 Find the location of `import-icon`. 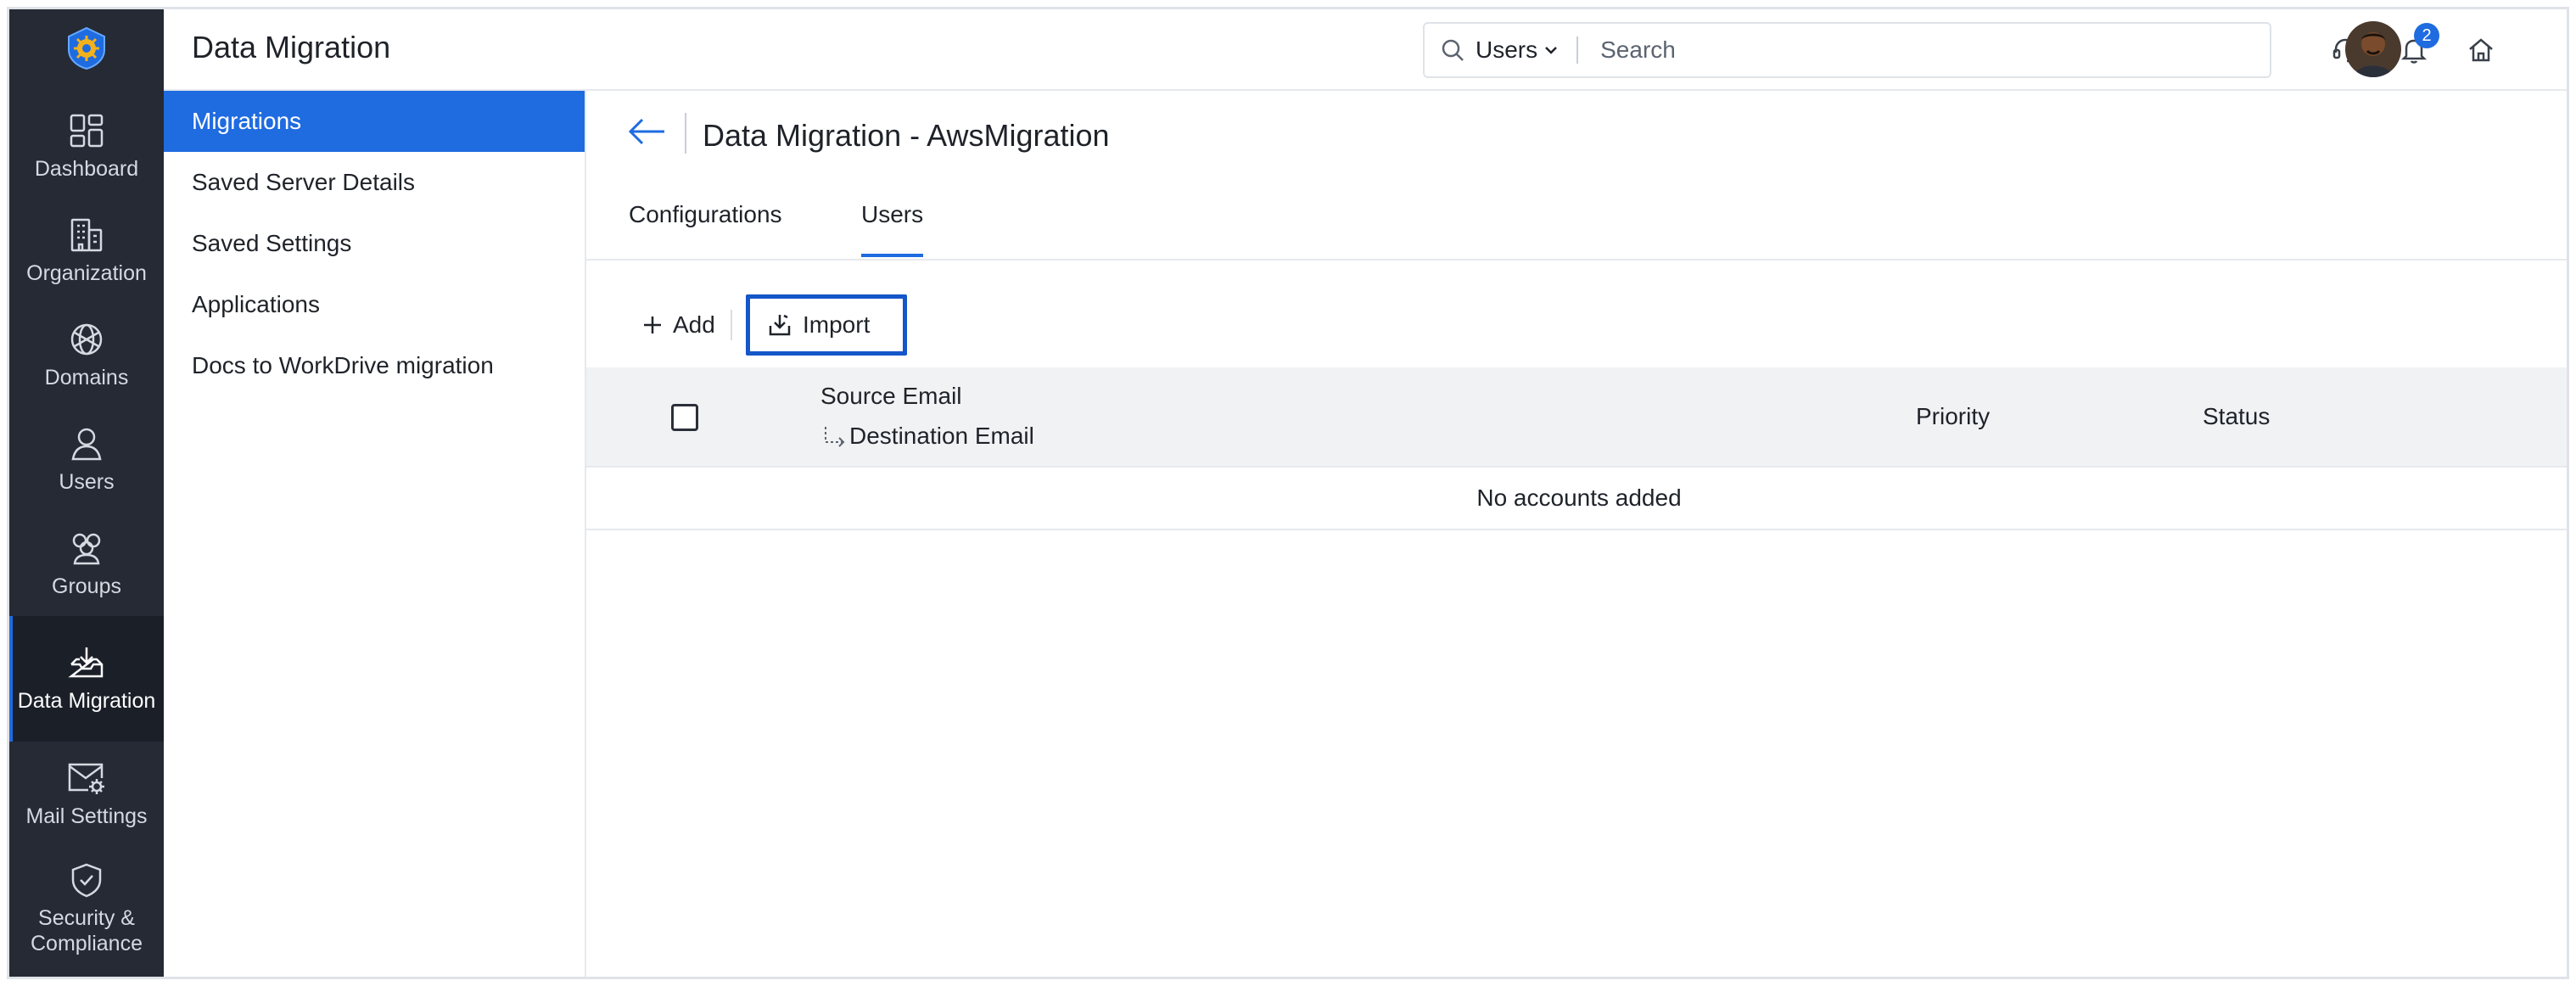

import-icon is located at coordinates (780, 325).